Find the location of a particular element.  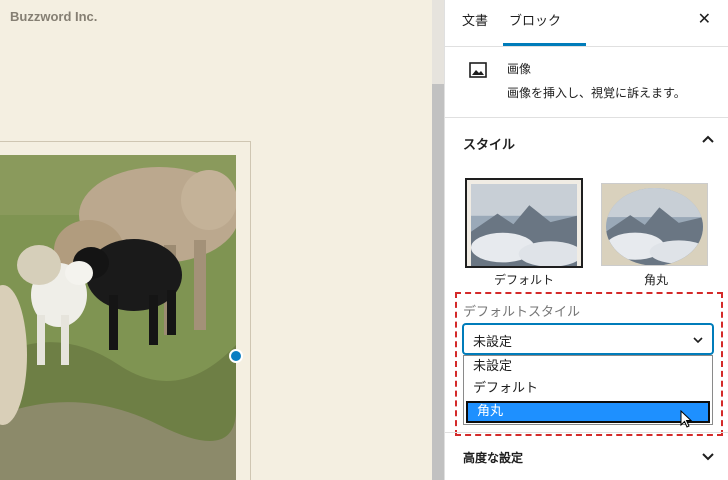

advanced-panel-header: 高度な設定 is located at coordinates (586, 456).